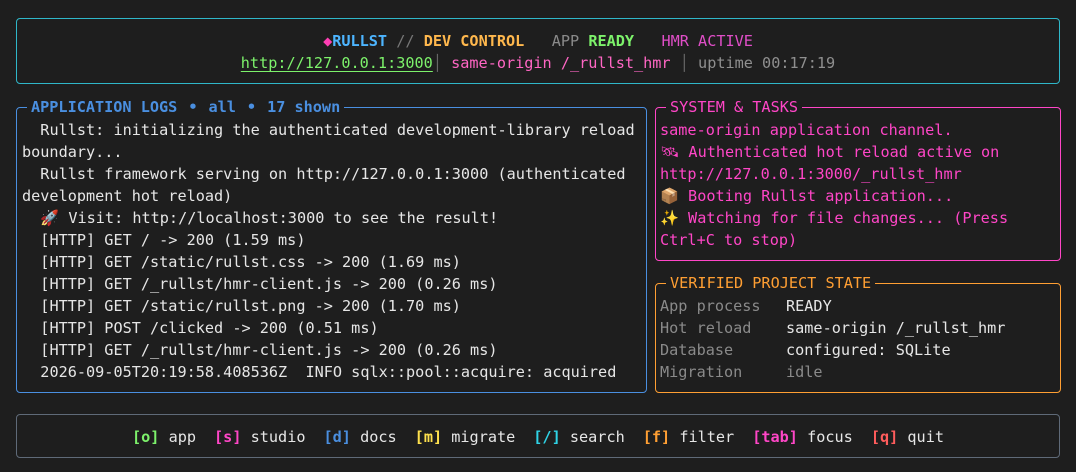  I want to click on keybinding-docs: [d] docs, so click(360, 437).